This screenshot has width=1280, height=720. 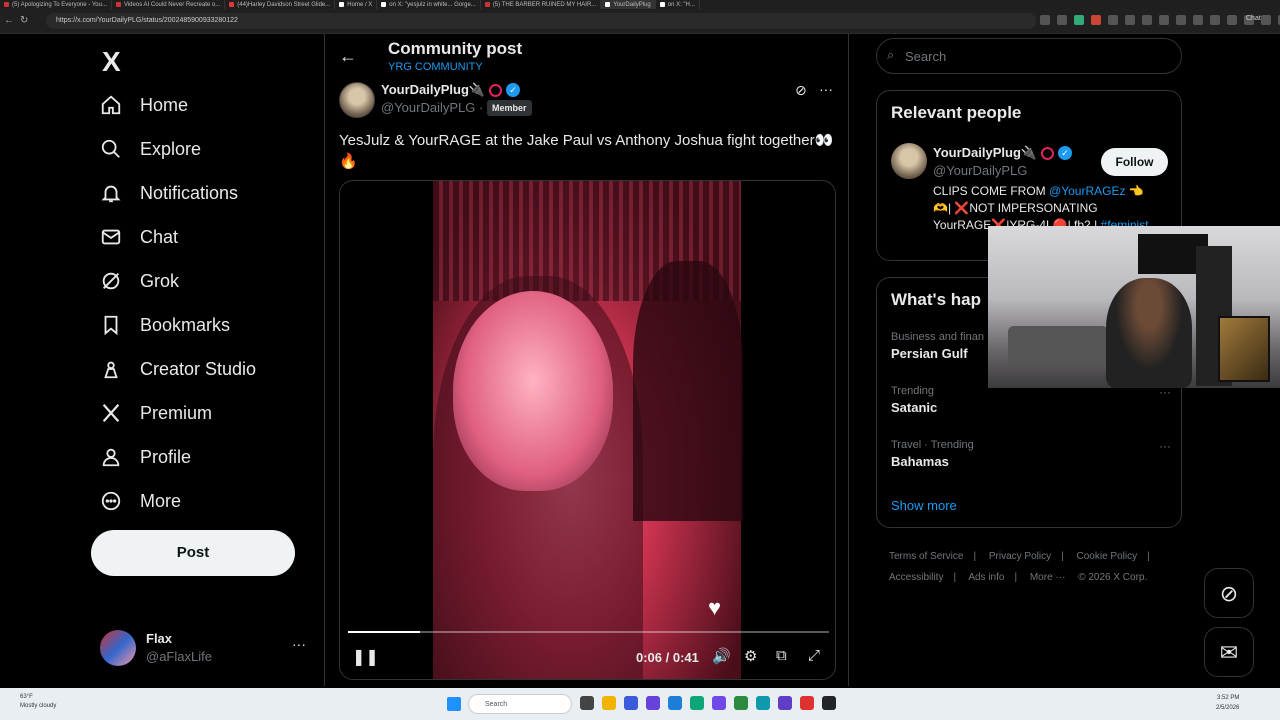 What do you see at coordinates (454, 704) in the screenshot?
I see `windows-start-icon` at bounding box center [454, 704].